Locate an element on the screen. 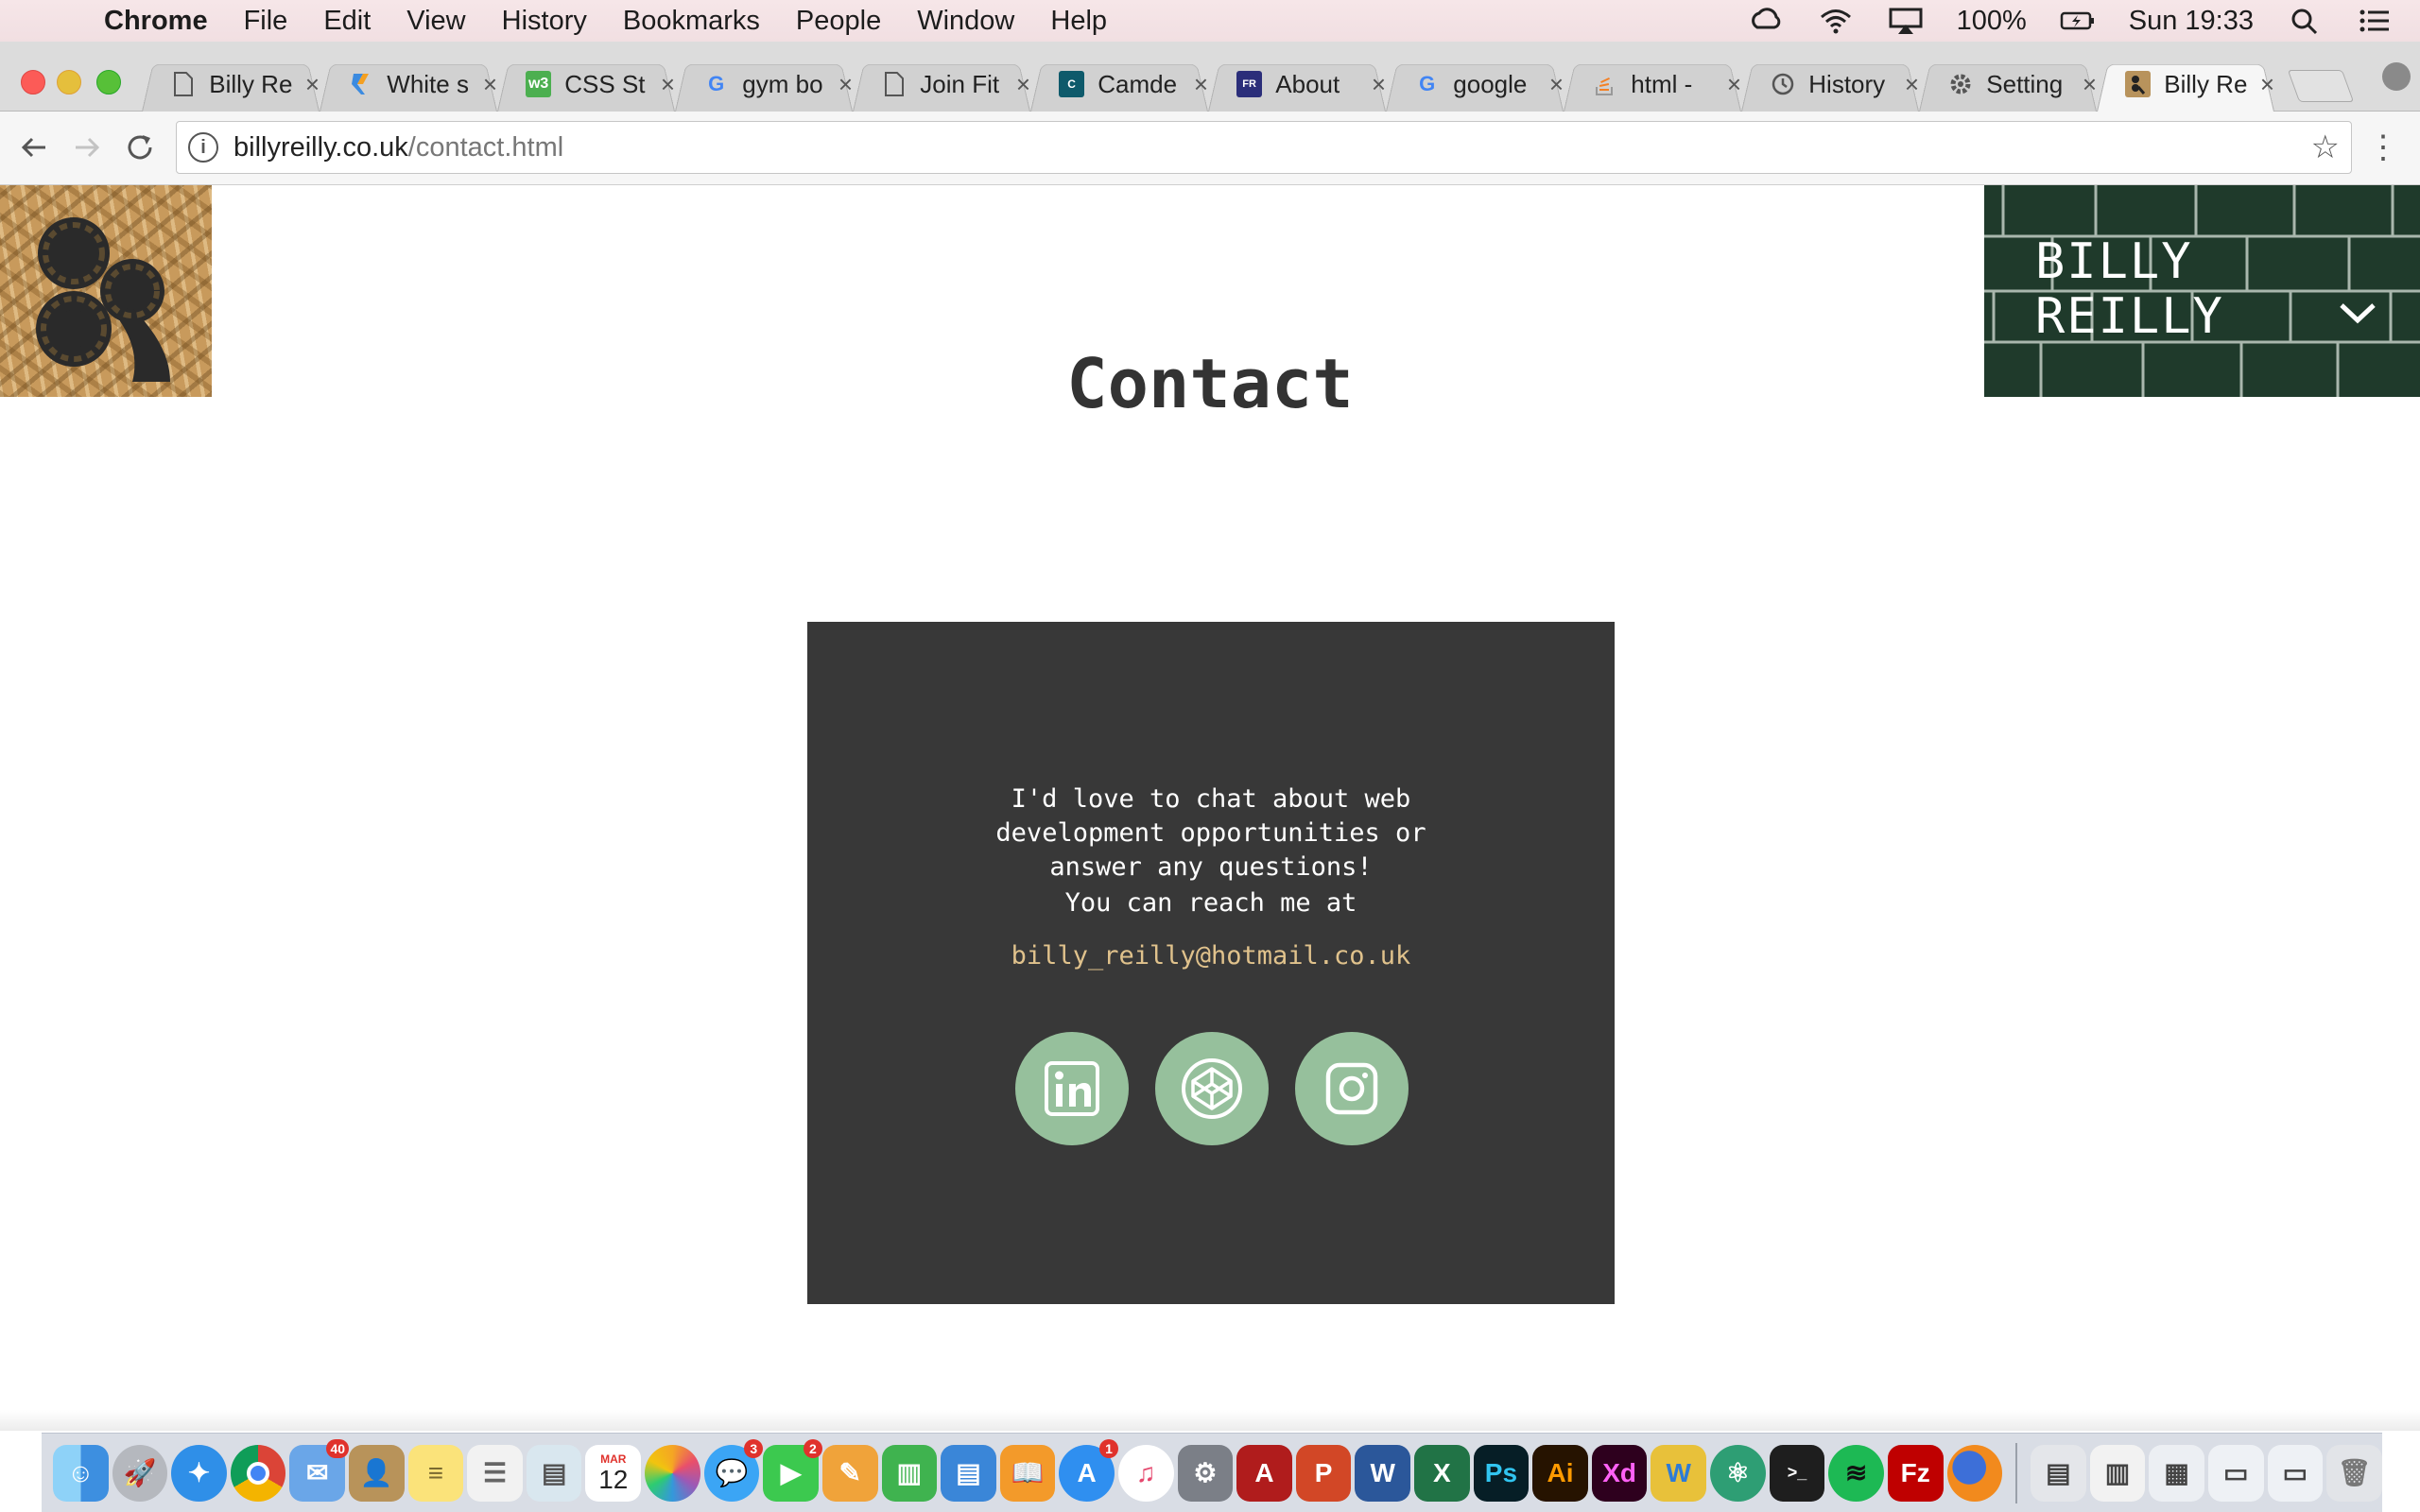 The height and width of the screenshot is (1512, 2420). menu-app-name: Chrome is located at coordinates (156, 21).